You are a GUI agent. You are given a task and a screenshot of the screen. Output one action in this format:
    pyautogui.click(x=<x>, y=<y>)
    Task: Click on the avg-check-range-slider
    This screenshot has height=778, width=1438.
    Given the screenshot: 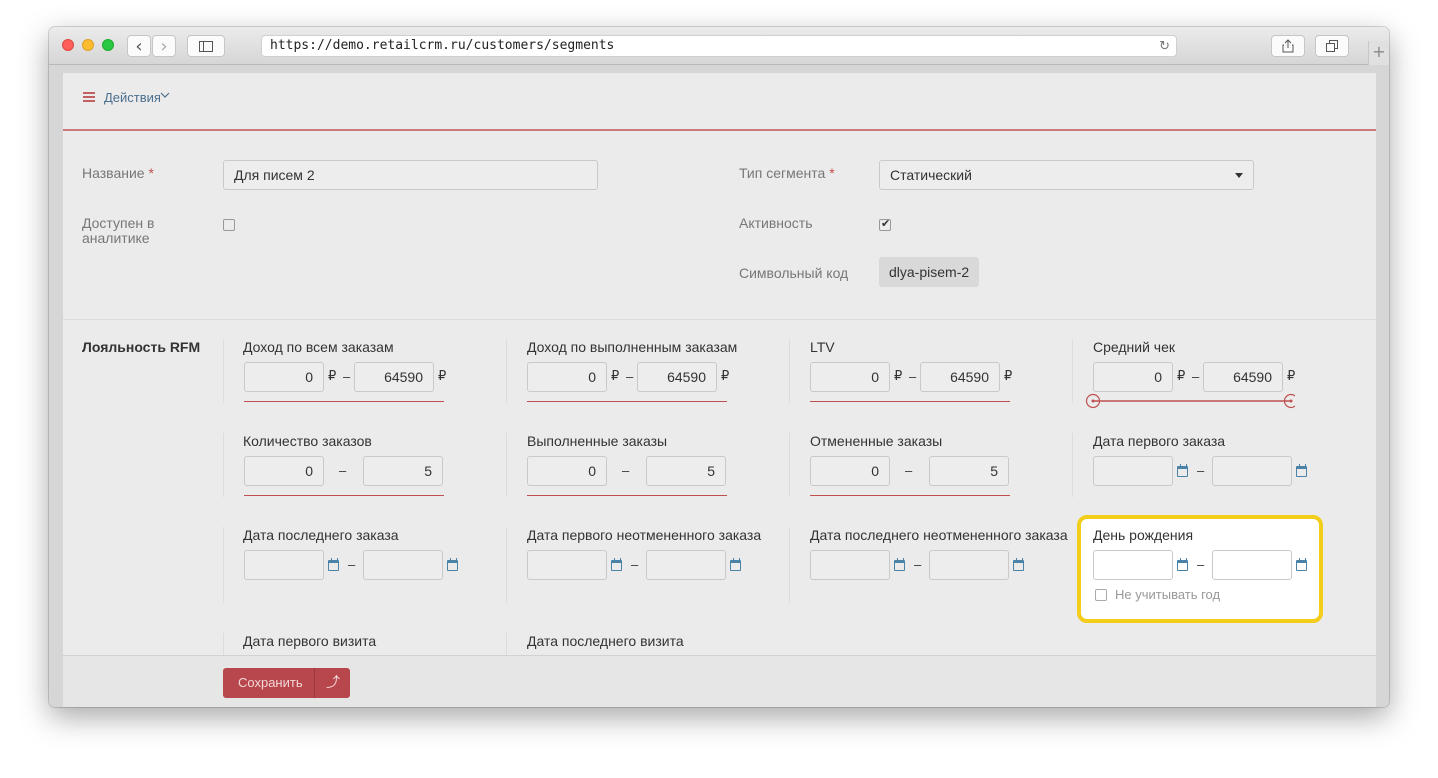 What is the action you would take?
    pyautogui.click(x=1190, y=401)
    